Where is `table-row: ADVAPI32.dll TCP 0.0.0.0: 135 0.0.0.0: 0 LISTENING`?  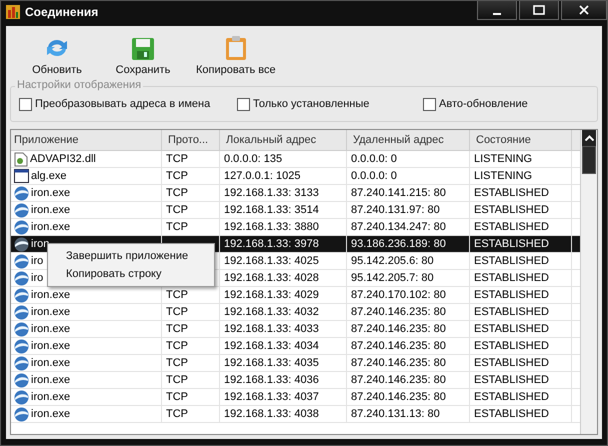 table-row: ADVAPI32.dll TCP 0.0.0.0: 135 0.0.0.0: 0 LISTENING is located at coordinates (295, 159).